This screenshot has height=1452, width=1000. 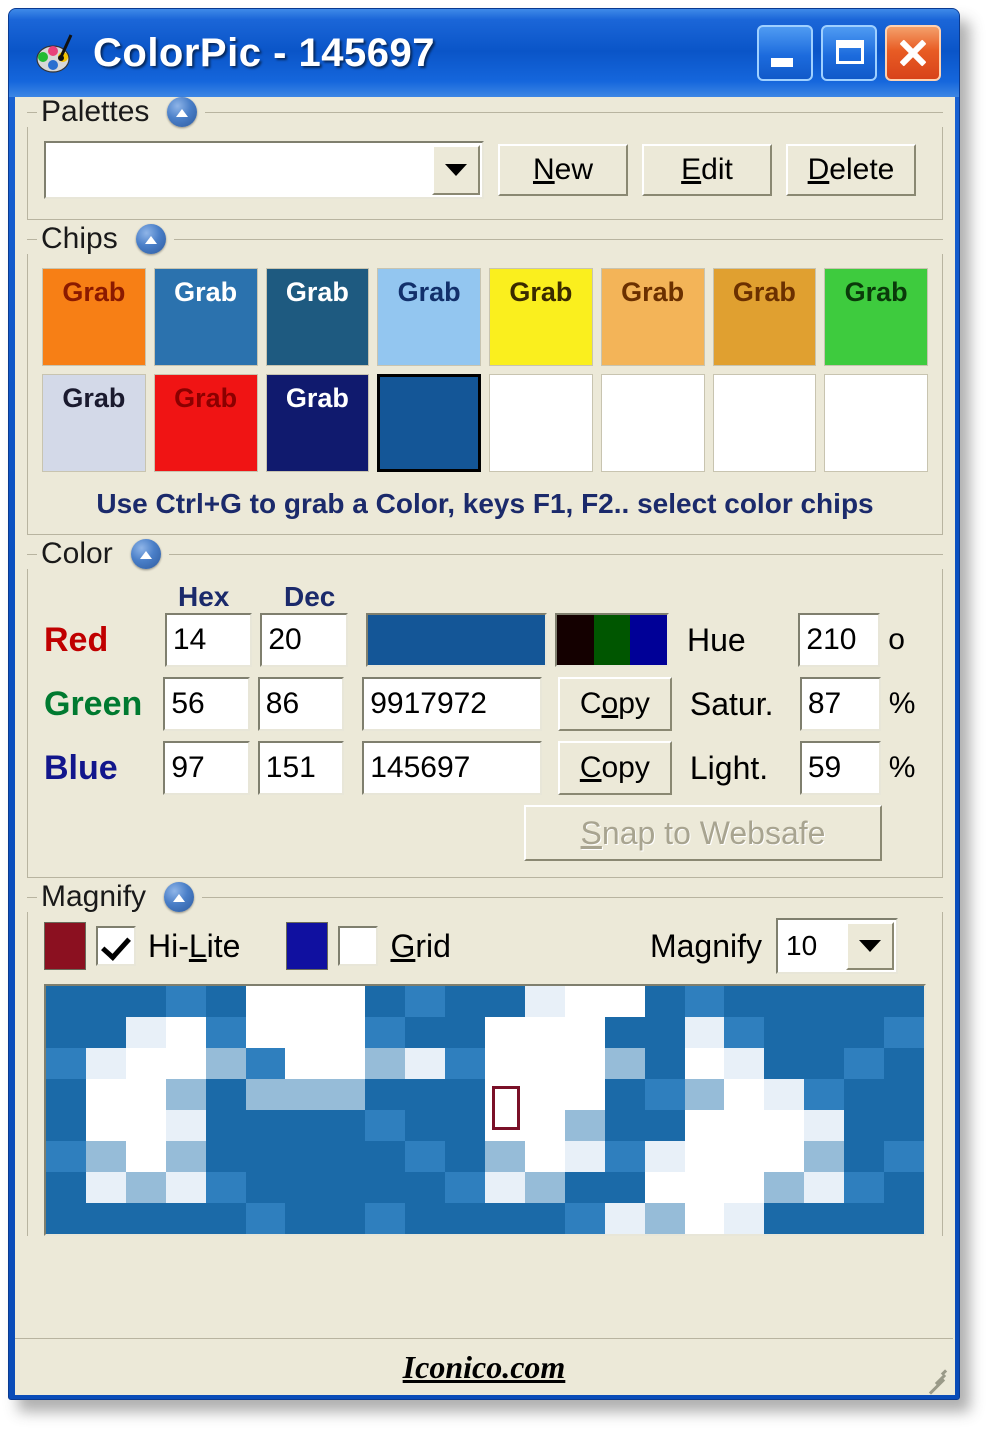 I want to click on decimal-value-input: 9917972, so click(x=452, y=704).